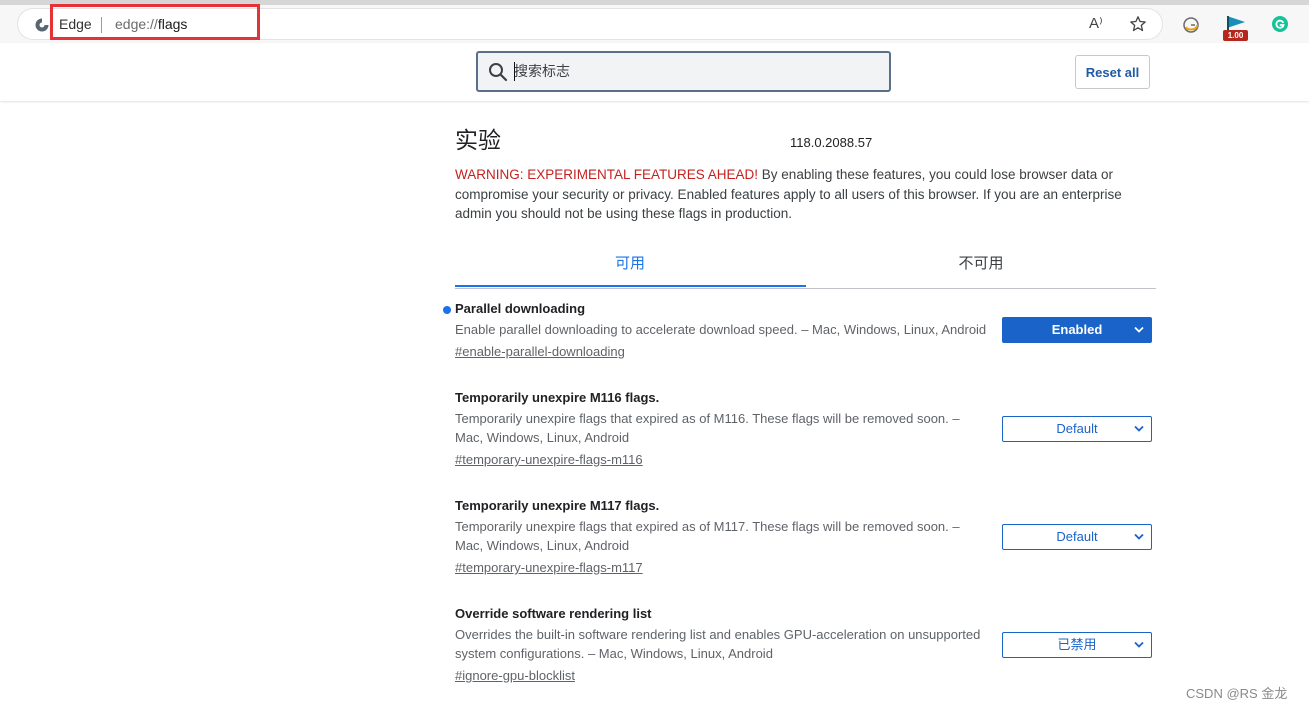 This screenshot has height=707, width=1309. I want to click on site-identity-label: Edge, so click(75, 24).